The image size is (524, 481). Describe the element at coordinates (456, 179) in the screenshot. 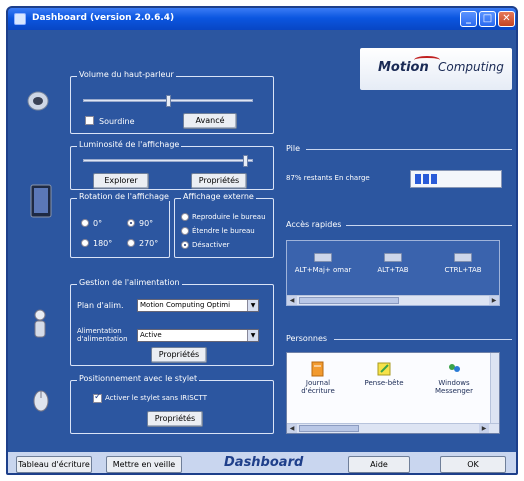

I see `battery-gauge` at that location.